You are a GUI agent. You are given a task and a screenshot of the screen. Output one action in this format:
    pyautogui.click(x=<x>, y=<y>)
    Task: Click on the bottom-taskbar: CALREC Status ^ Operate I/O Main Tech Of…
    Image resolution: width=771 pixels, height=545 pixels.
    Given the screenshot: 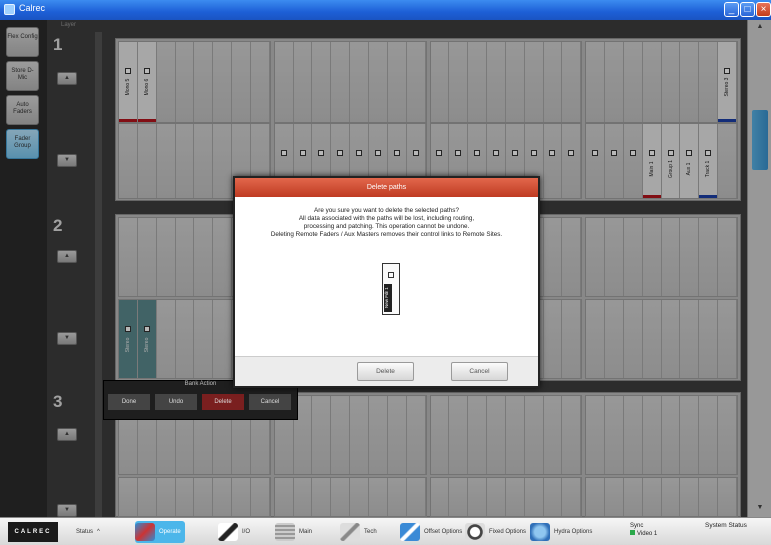 What is the action you would take?
    pyautogui.click(x=385, y=531)
    